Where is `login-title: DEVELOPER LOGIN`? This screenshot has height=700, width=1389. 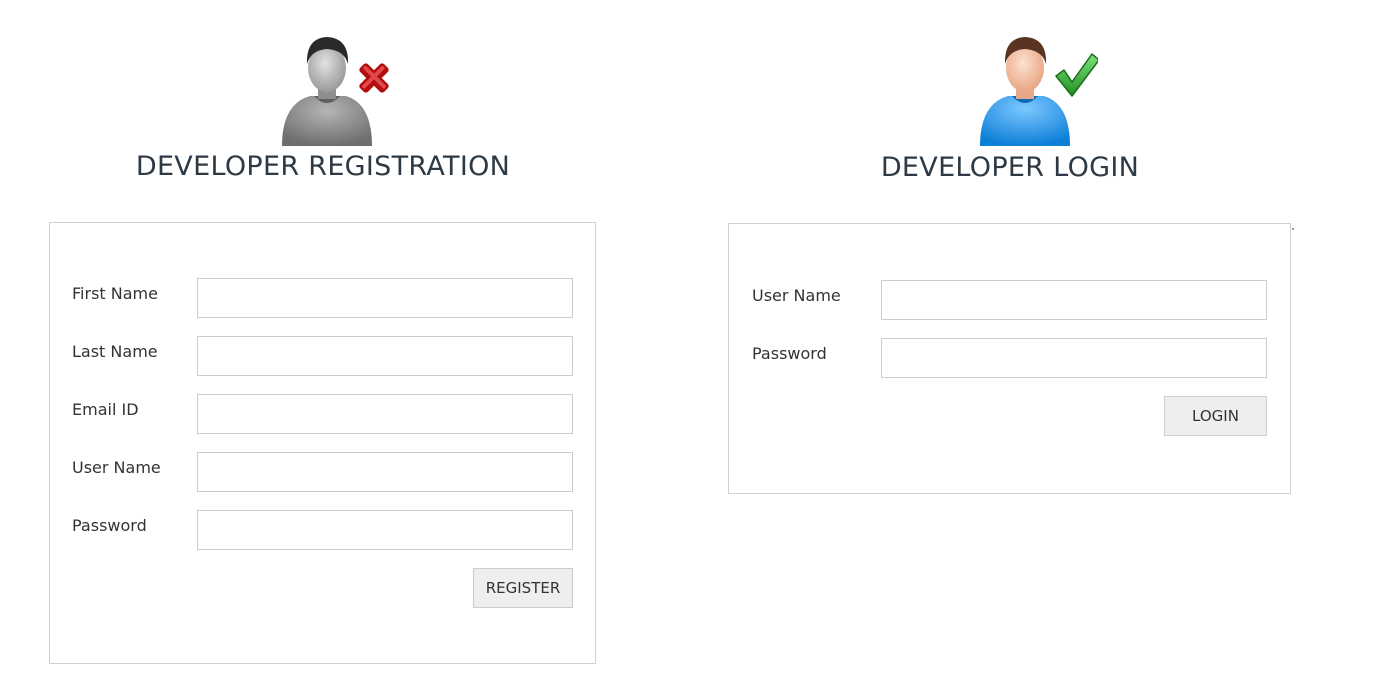 login-title: DEVELOPER LOGIN is located at coordinates (1010, 167).